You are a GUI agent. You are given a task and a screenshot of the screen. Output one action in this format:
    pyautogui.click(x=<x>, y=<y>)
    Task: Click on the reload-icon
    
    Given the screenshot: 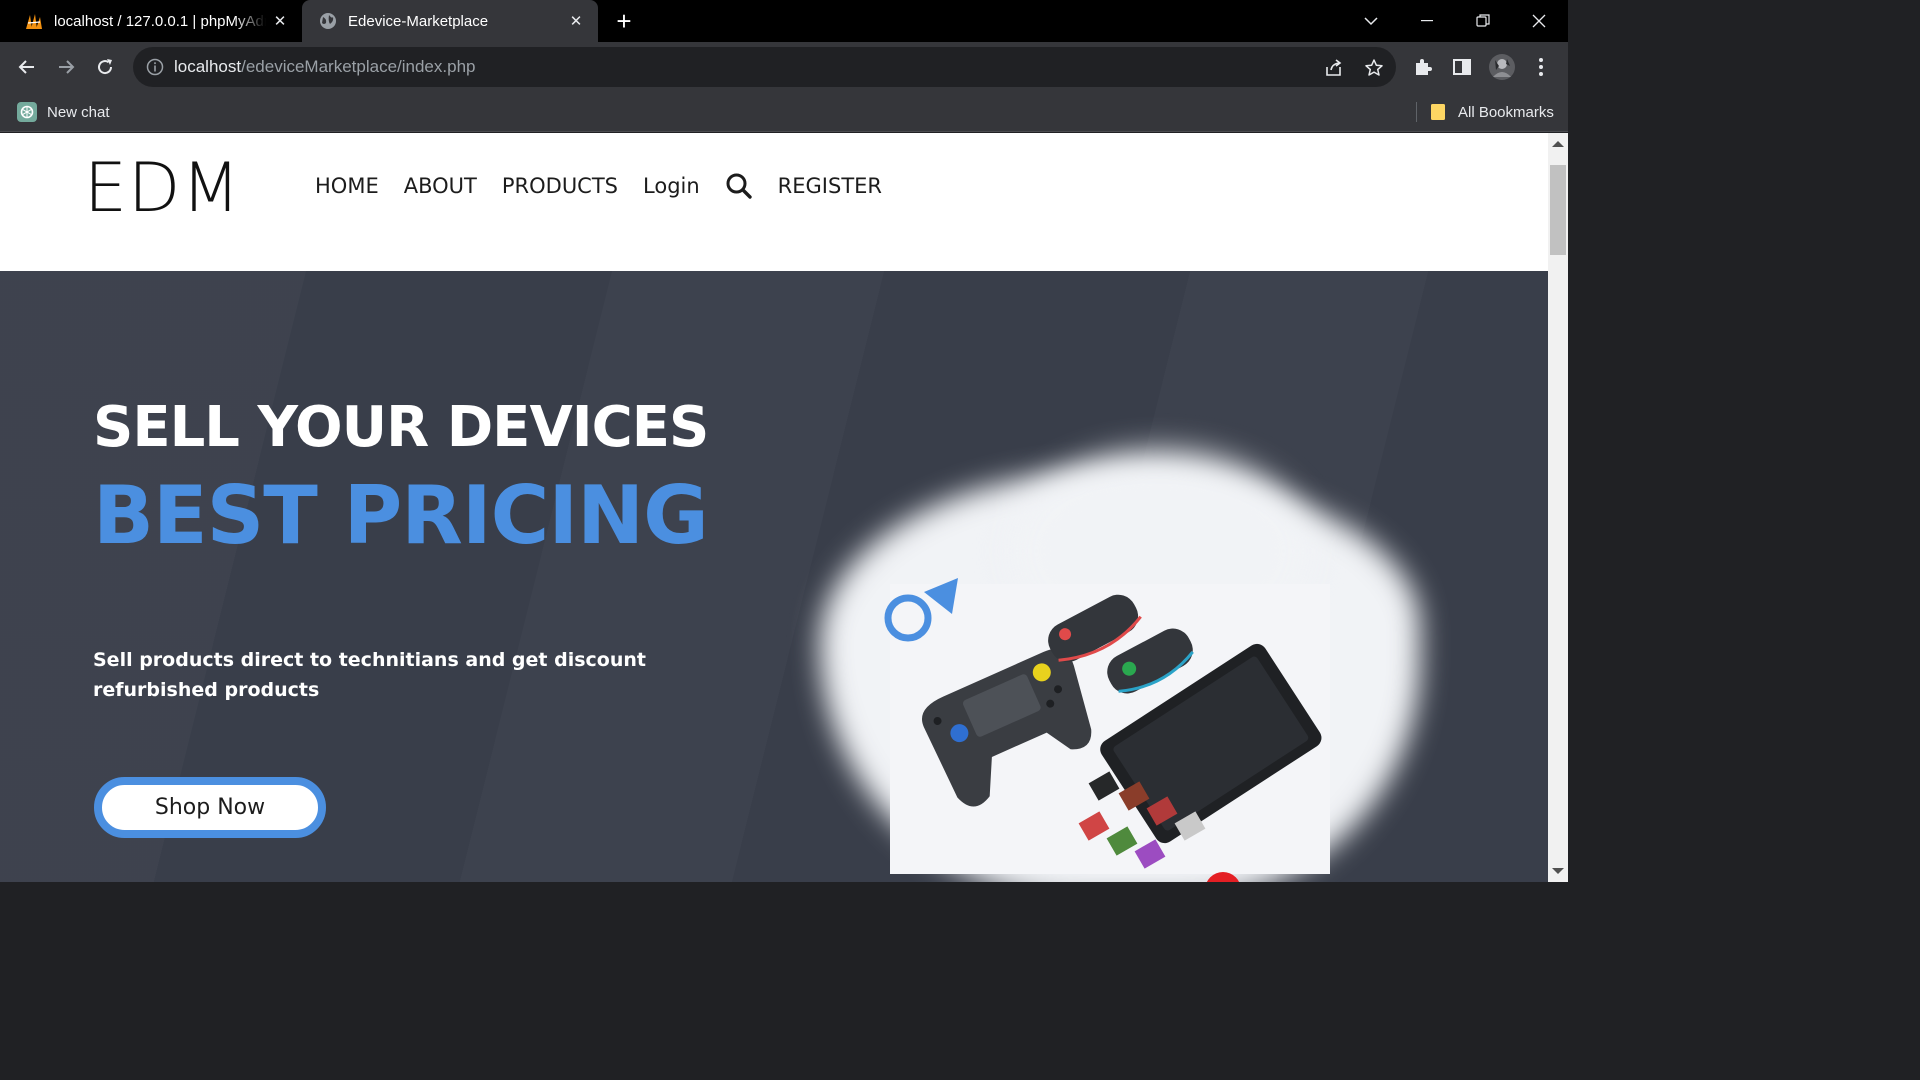 What is the action you would take?
    pyautogui.click(x=105, y=67)
    